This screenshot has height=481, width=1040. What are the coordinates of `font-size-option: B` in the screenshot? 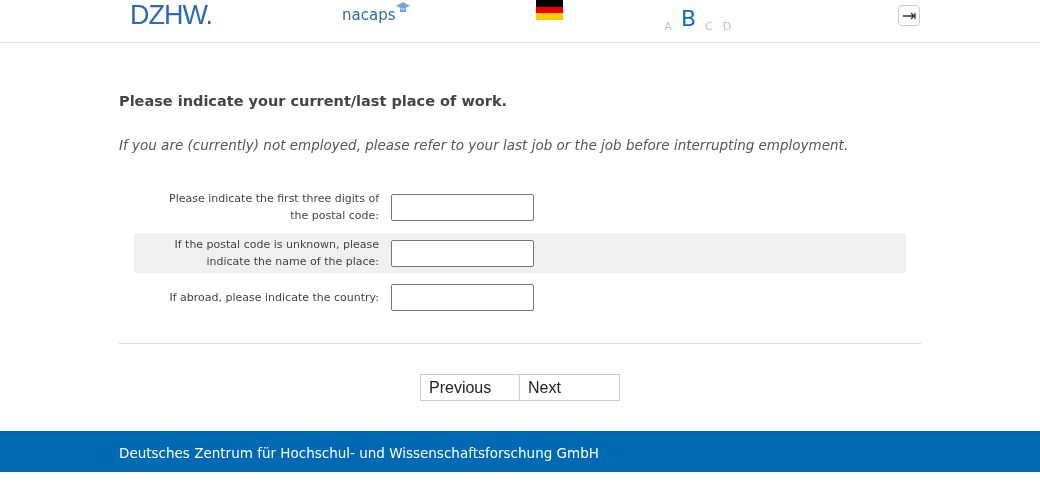 It's located at (689, 18).